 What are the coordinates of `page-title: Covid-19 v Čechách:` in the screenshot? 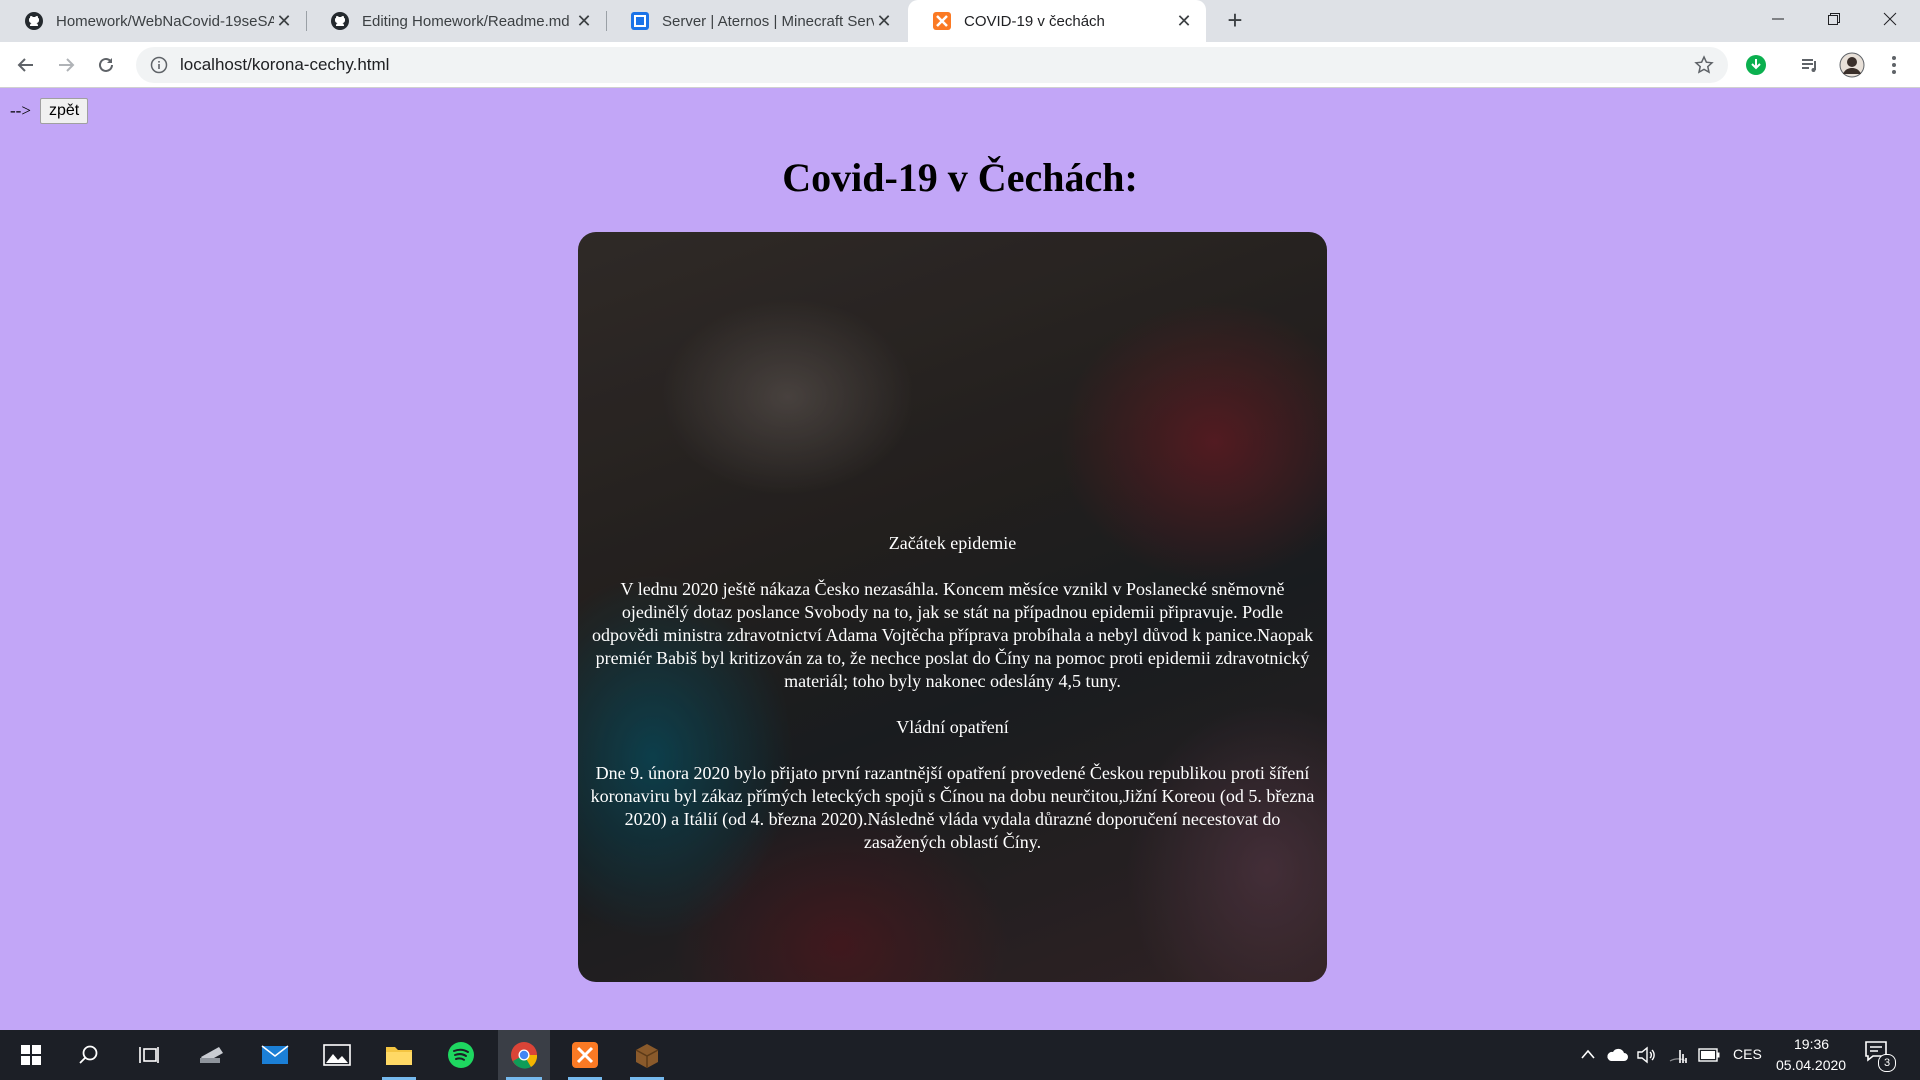 It's located at (960, 177).